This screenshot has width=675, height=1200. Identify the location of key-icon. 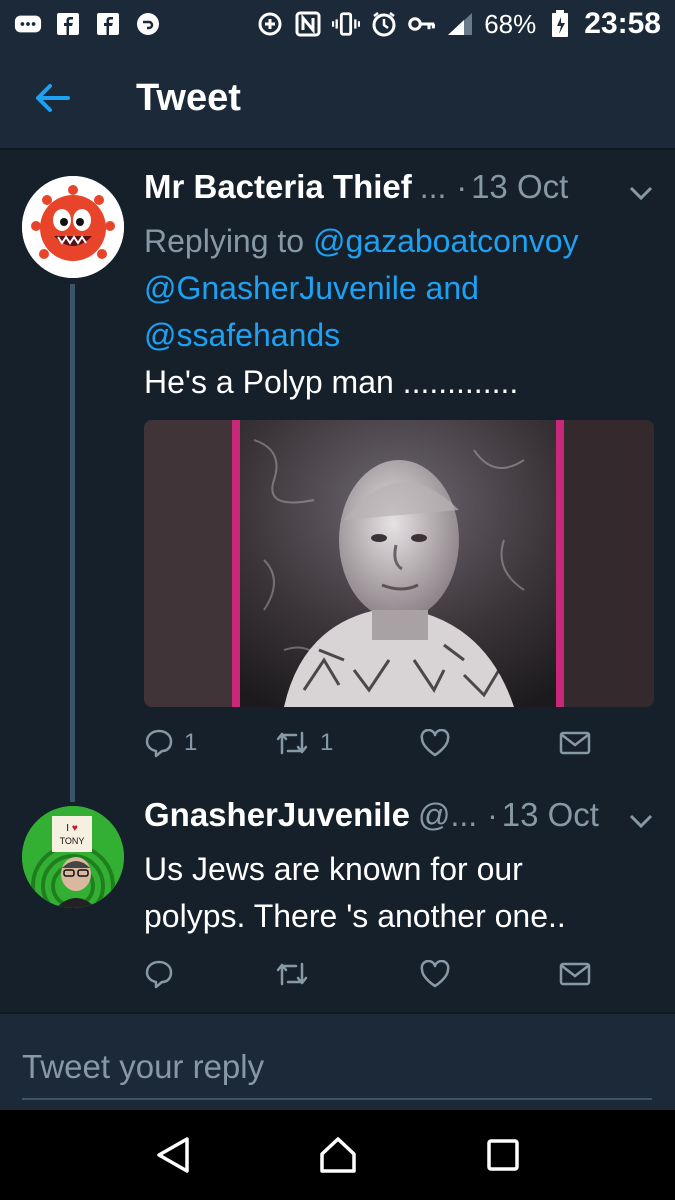
(422, 24).